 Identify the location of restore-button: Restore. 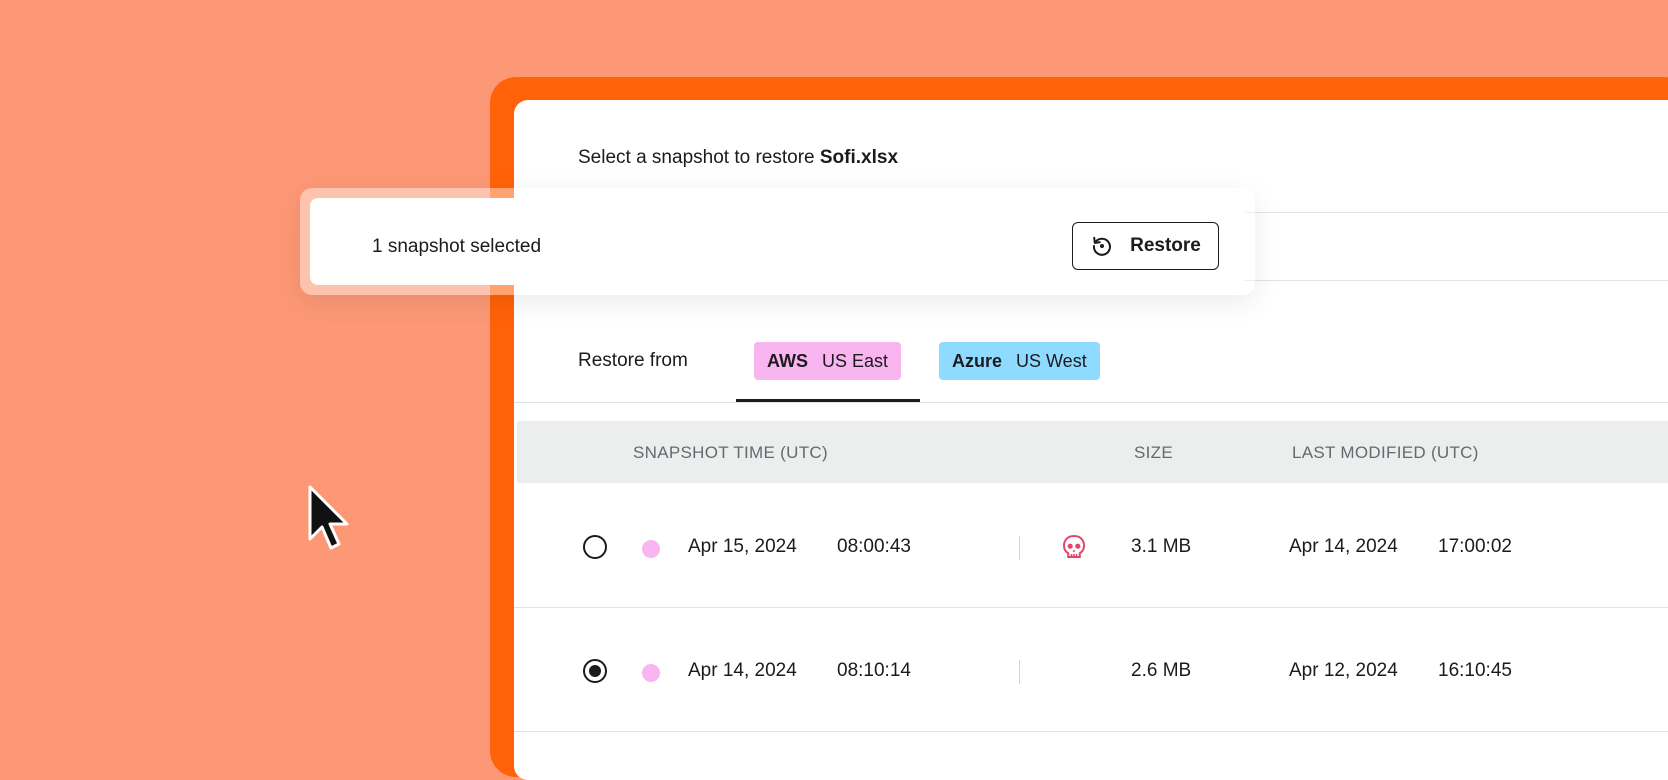
(1145, 246).